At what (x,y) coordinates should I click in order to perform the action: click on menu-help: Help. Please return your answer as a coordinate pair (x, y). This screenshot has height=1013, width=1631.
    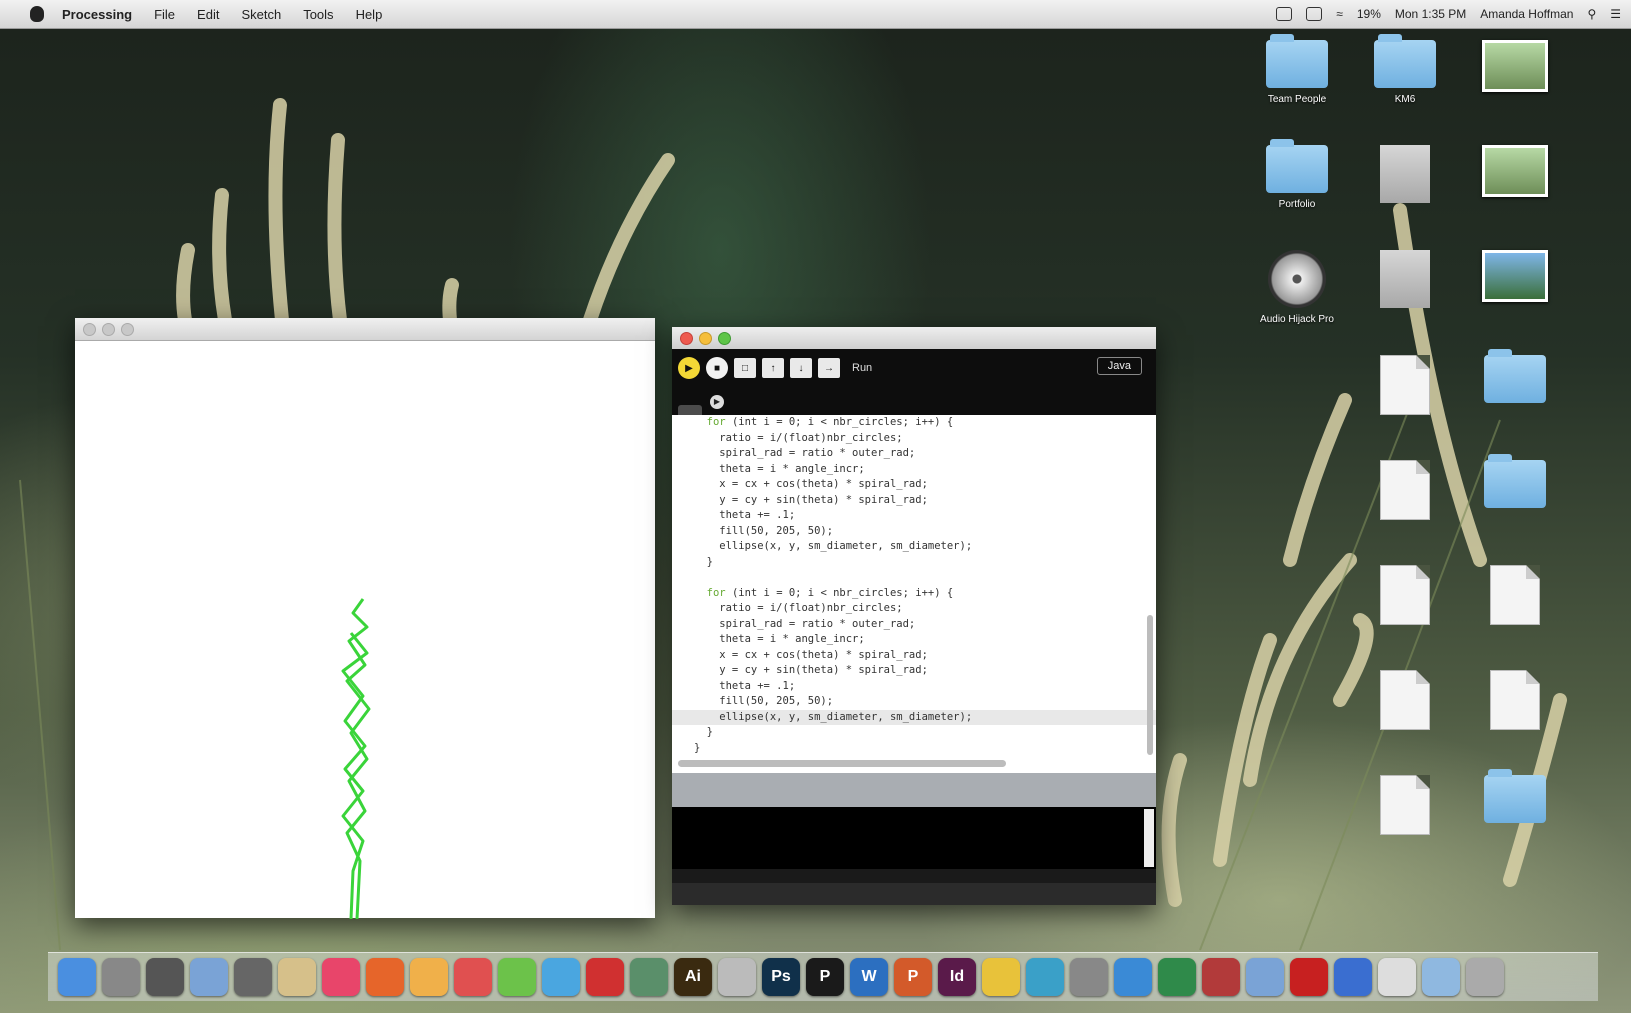
    Looking at the image, I should click on (369, 14).